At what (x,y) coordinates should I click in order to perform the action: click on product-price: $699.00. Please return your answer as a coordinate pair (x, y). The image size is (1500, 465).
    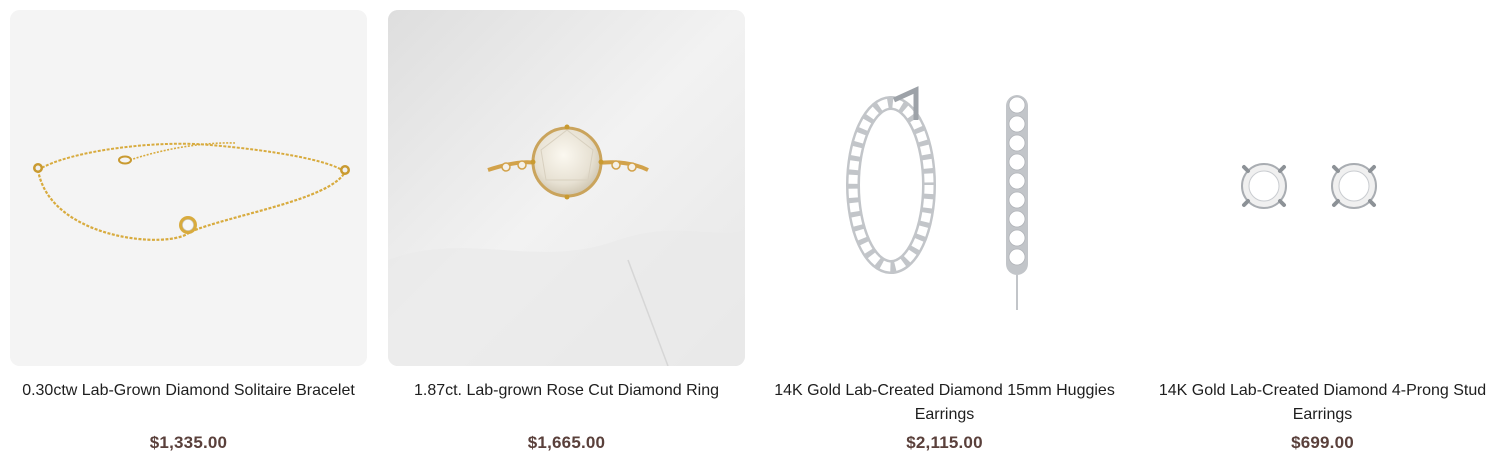
    Looking at the image, I should click on (1322, 442).